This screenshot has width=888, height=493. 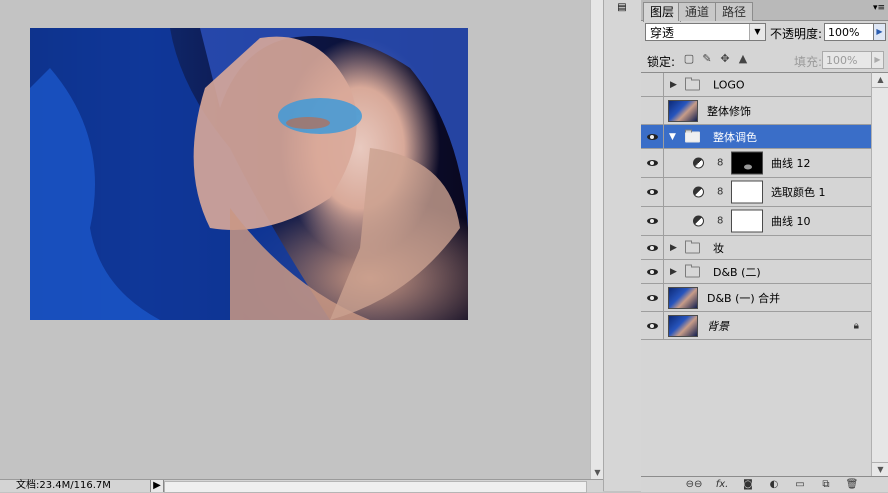 What do you see at coordinates (734, 11) in the screenshot?
I see `tab-paths: 路径` at bounding box center [734, 11].